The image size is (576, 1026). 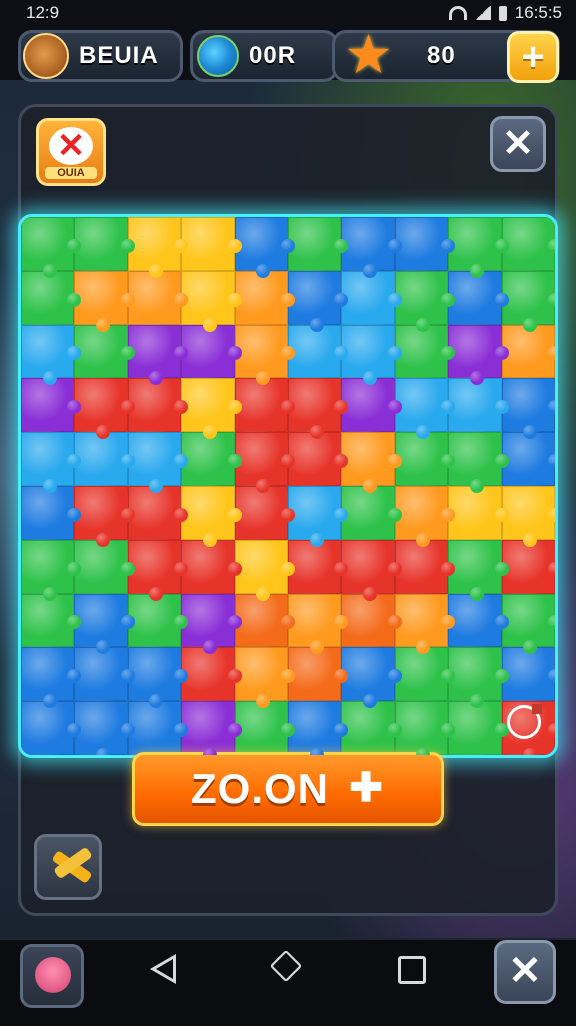 What do you see at coordinates (52, 976) in the screenshot?
I see `pet-button` at bounding box center [52, 976].